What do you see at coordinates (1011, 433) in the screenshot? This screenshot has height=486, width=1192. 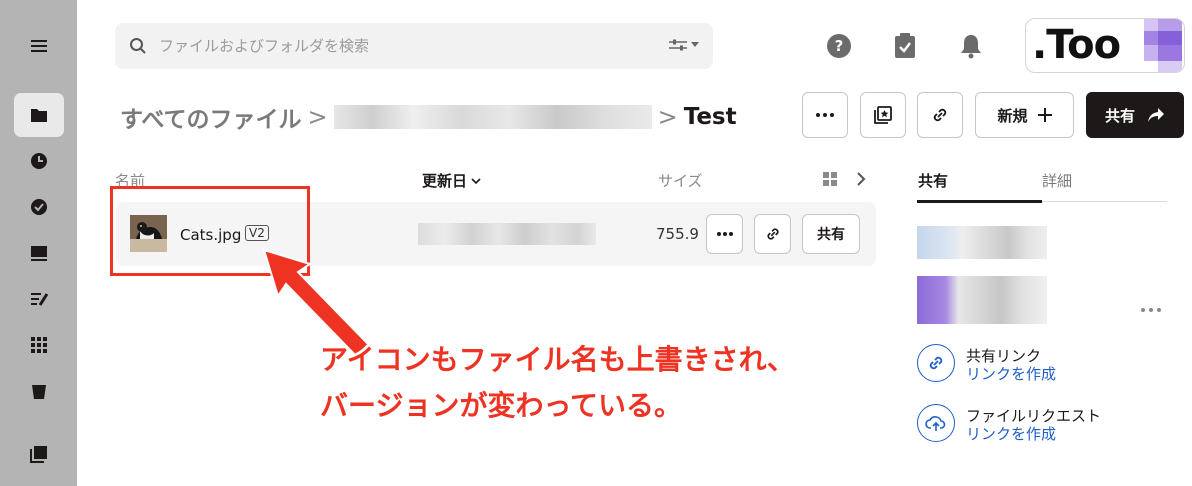 I see `file-request-create: リンクを作成` at bounding box center [1011, 433].